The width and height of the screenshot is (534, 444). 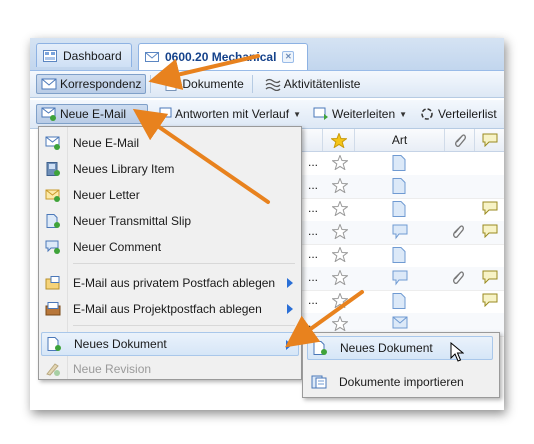 I want to click on verteilerliste-button: Verteilerlist, so click(x=458, y=114).